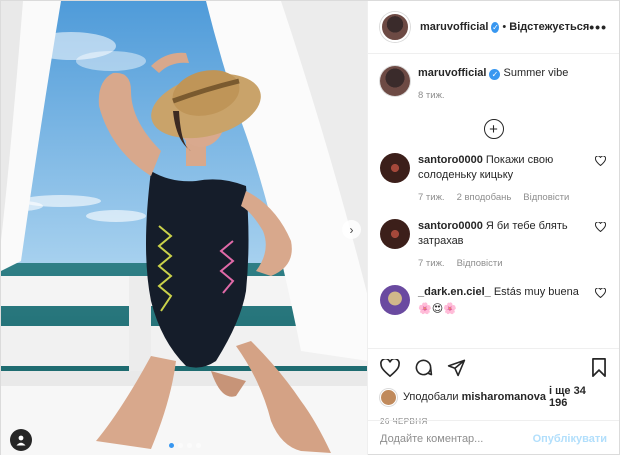  I want to click on carousel-indicator, so click(185, 445).